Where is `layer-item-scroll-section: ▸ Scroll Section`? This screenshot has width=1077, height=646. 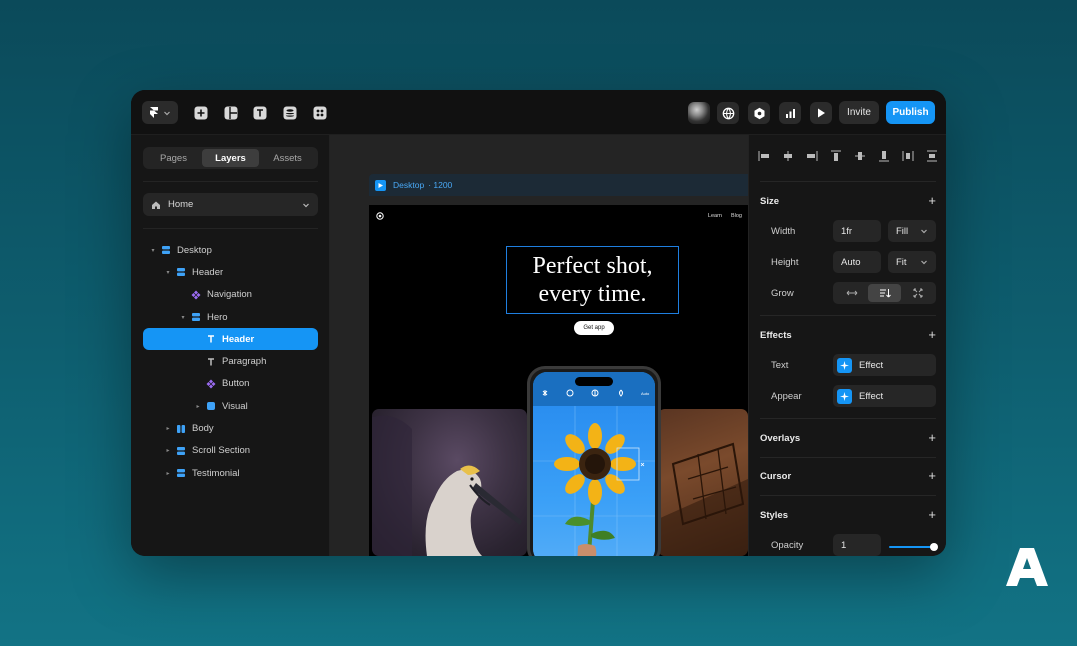
layer-item-scroll-section: ▸ Scroll Section is located at coordinates (230, 451).